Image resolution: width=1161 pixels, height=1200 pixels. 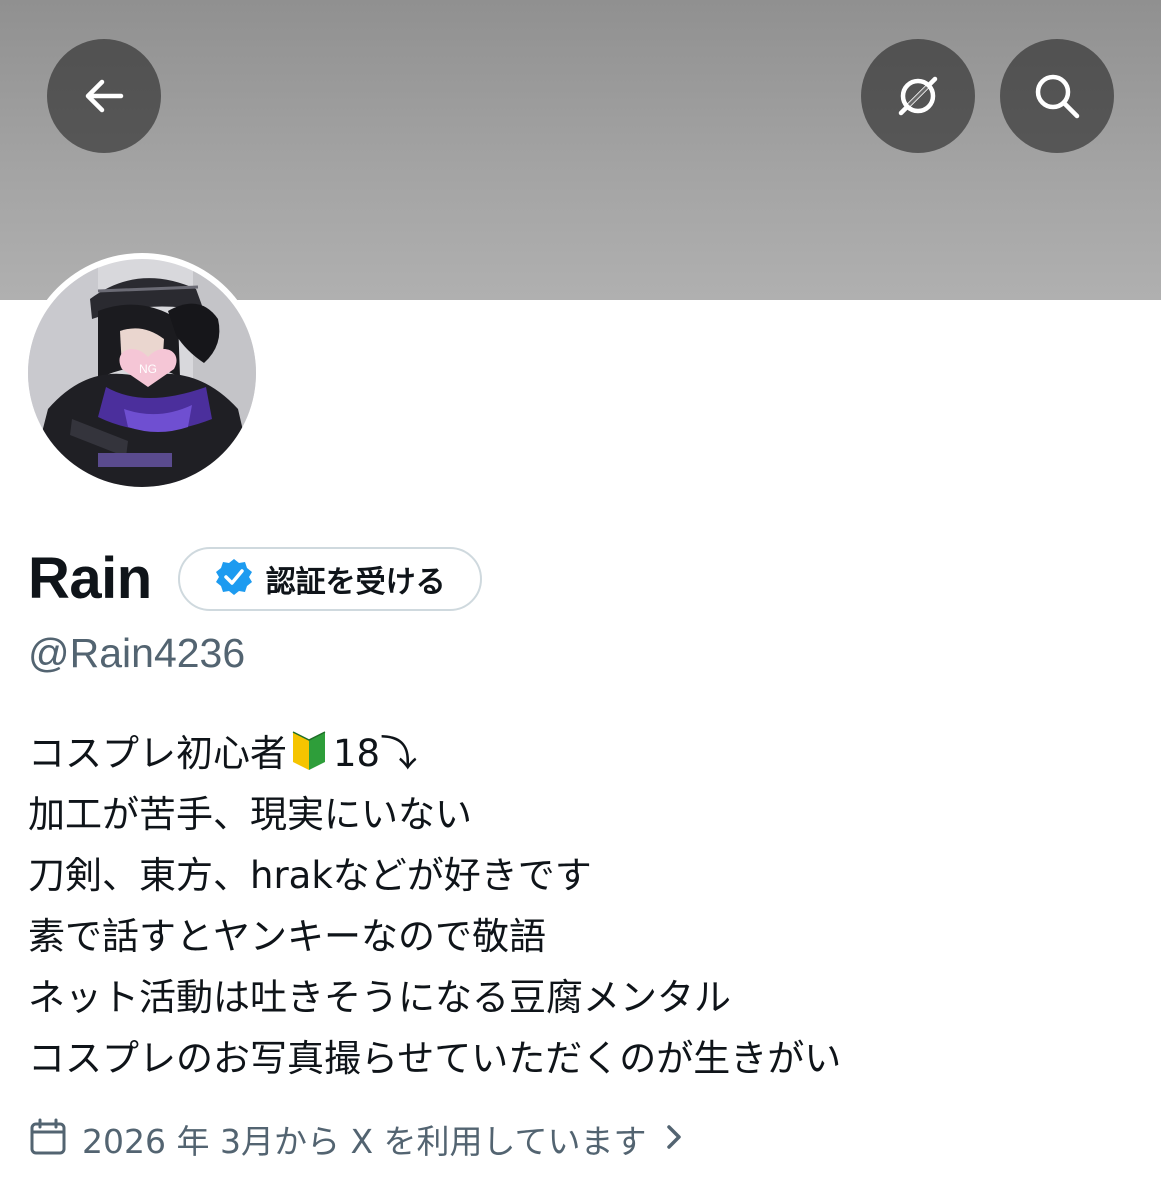 I want to click on profile-handle: @Rain4236, so click(x=137, y=653).